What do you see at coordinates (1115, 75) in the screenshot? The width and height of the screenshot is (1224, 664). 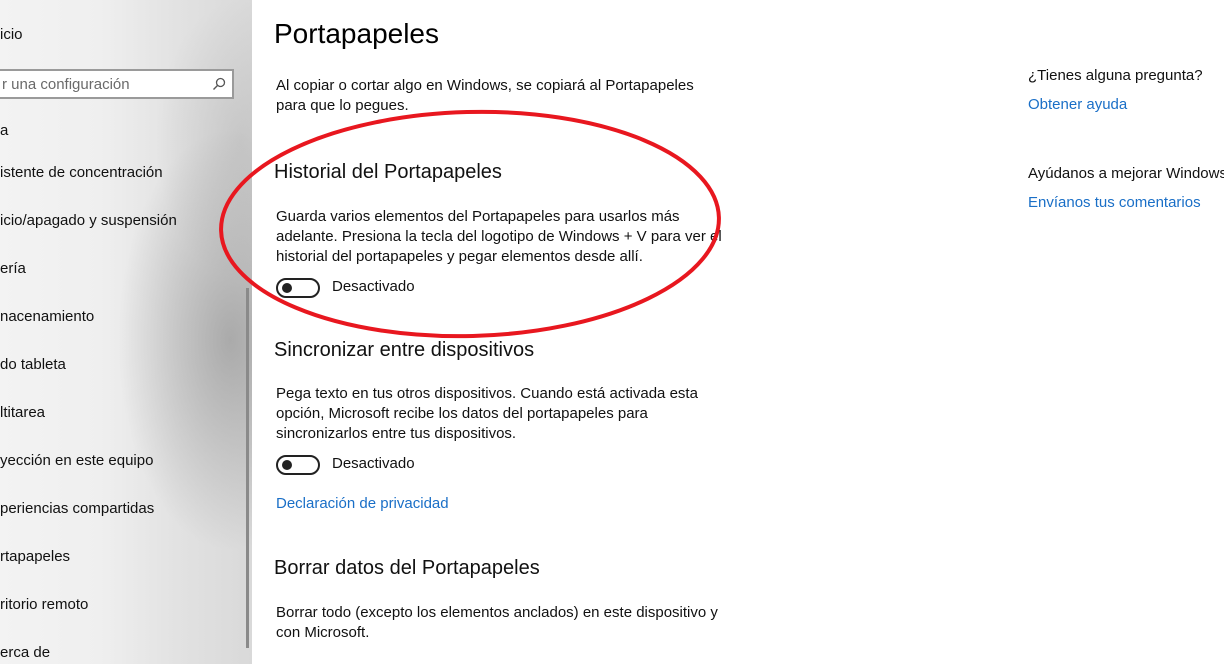 I see `question-heading: ¿Tienes alguna pregunta?` at bounding box center [1115, 75].